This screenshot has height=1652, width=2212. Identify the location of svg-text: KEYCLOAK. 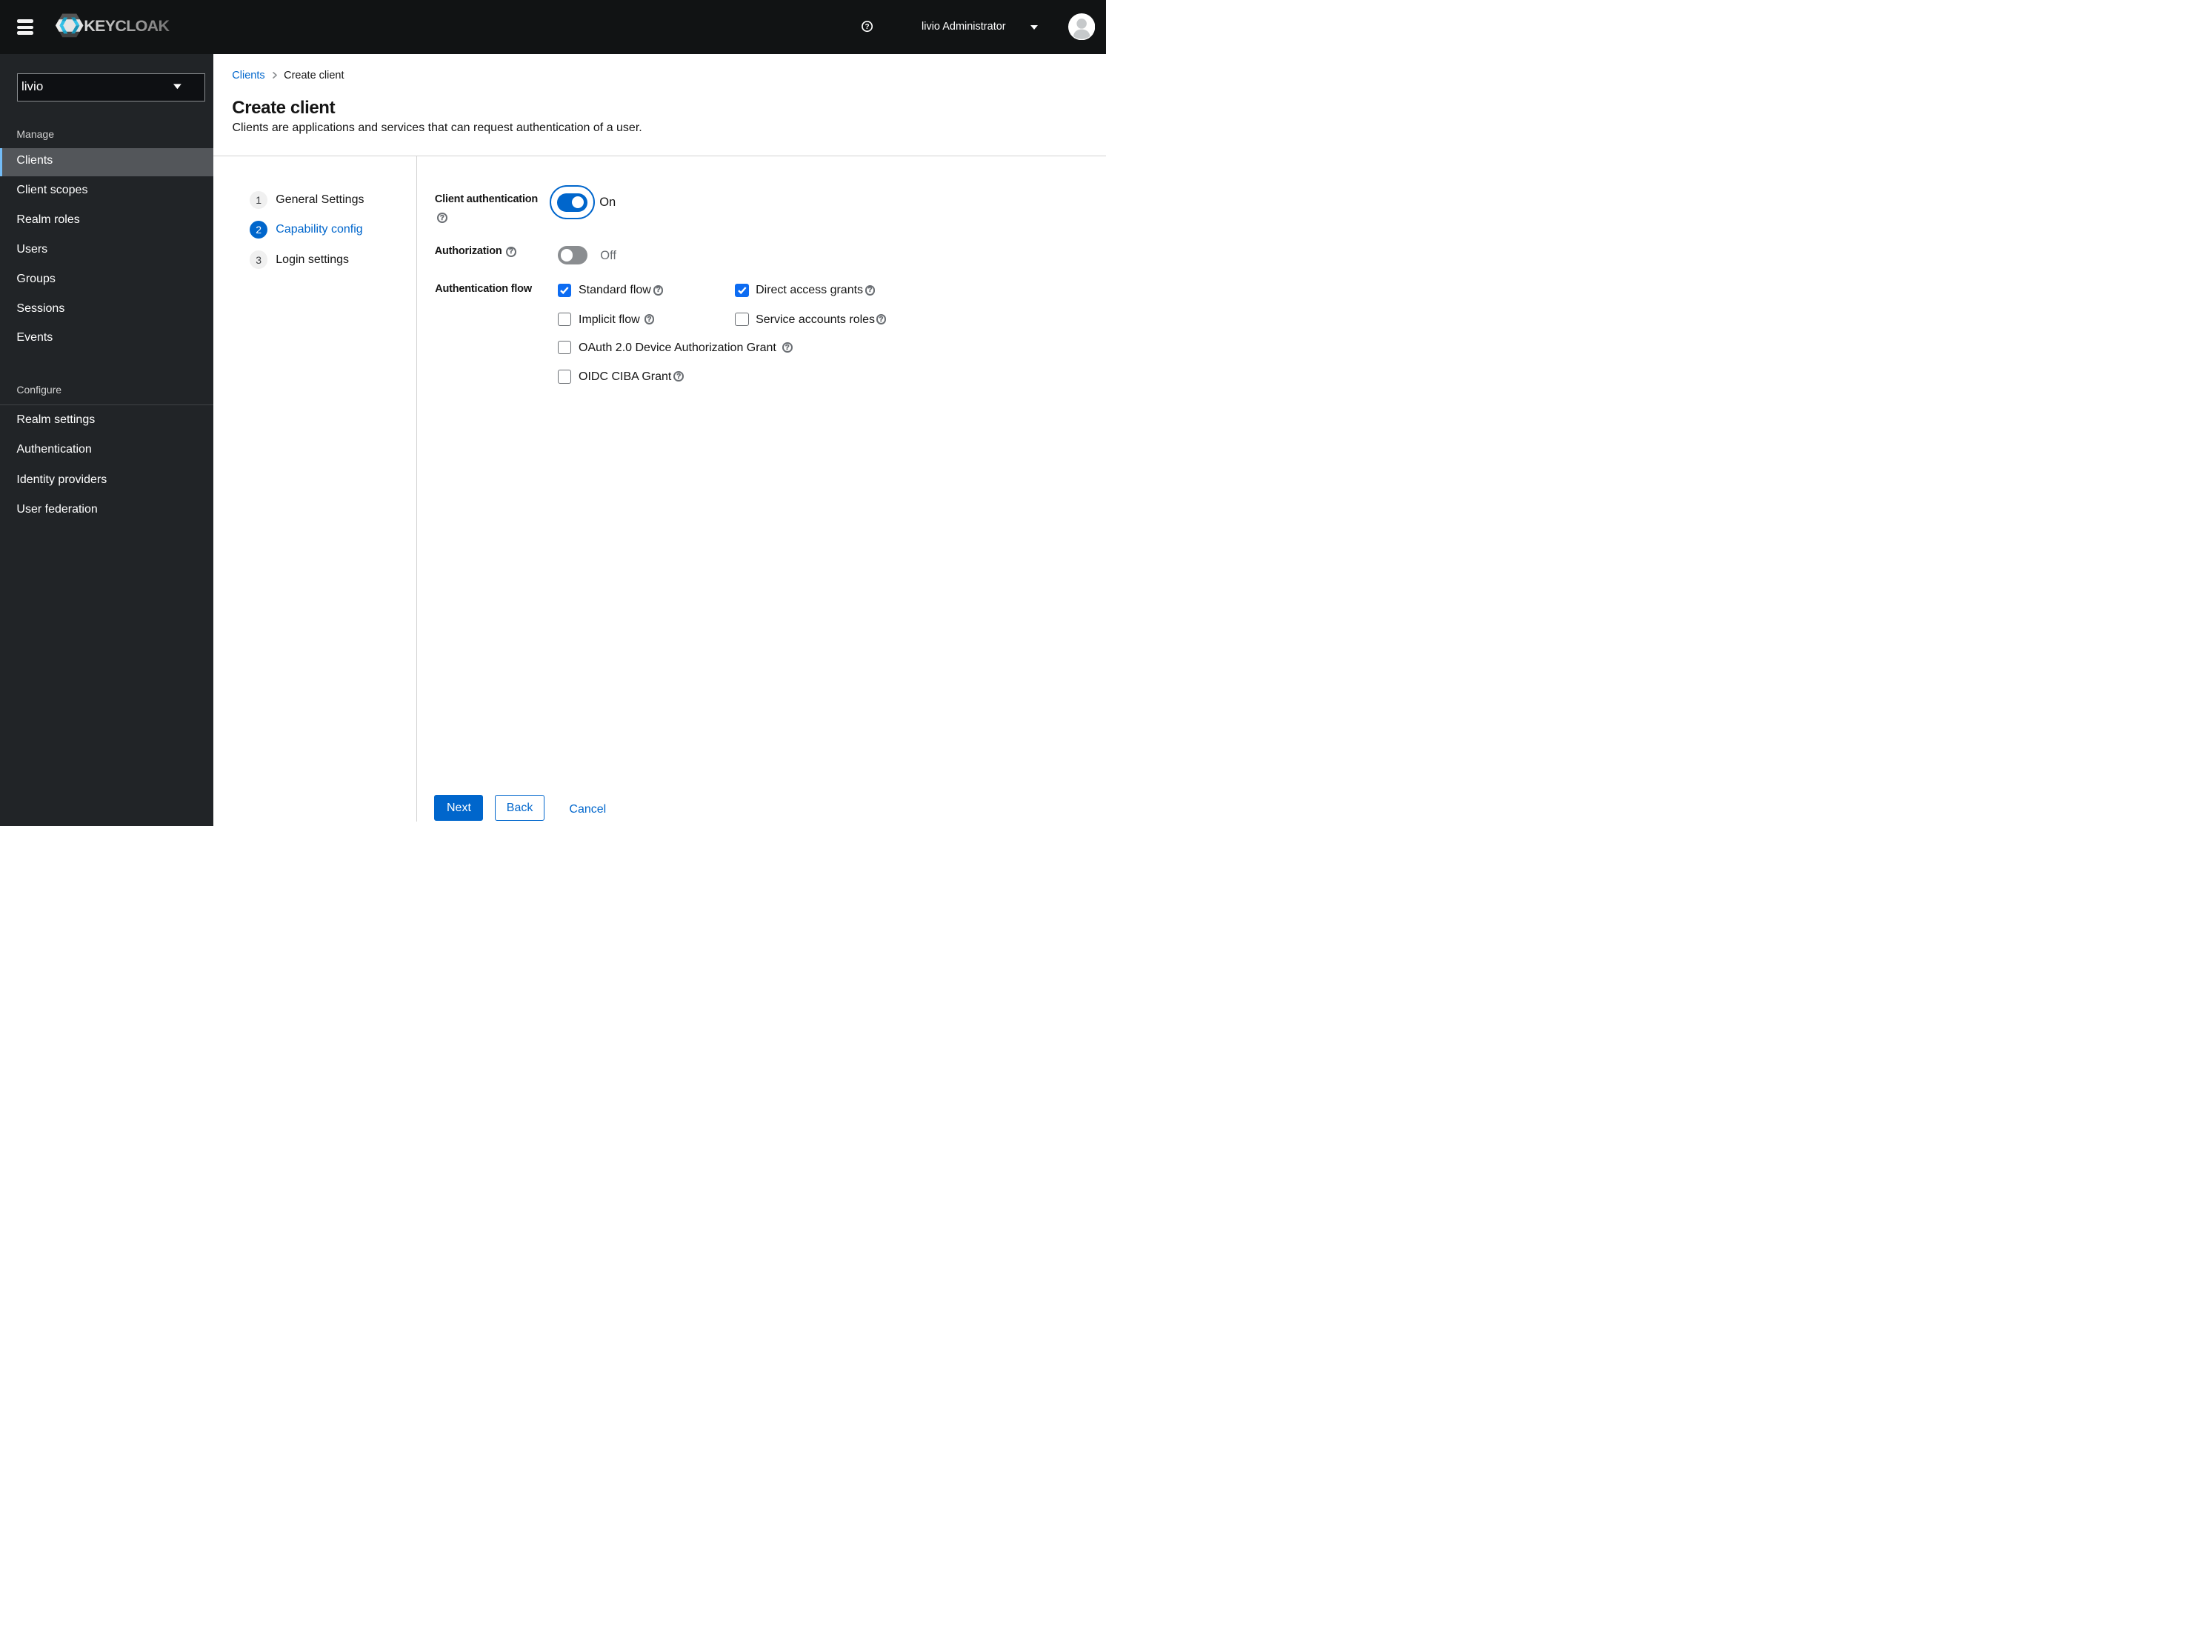
(127, 26).